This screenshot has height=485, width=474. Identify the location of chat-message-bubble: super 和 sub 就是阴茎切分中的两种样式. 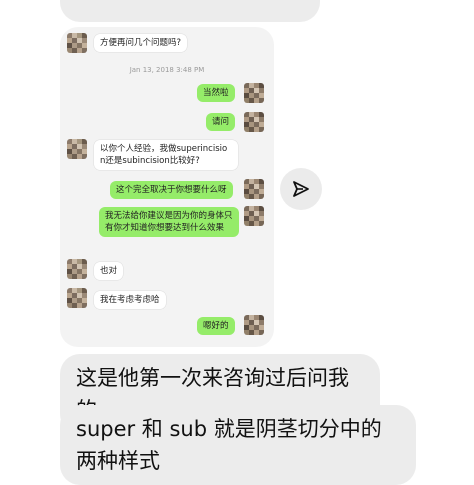
(238, 445).